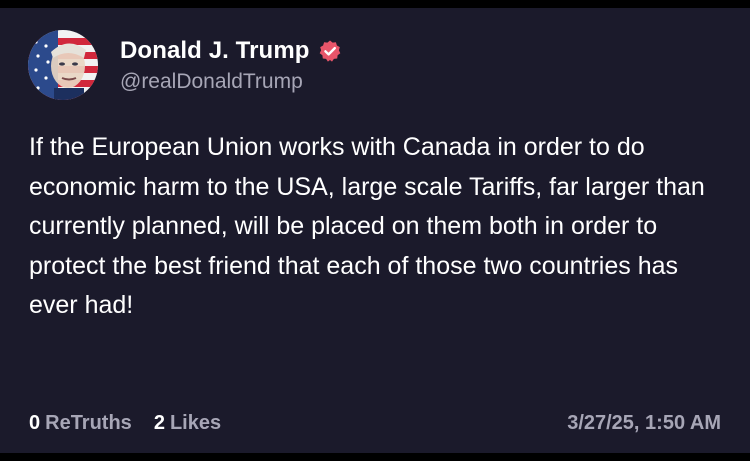 Image resolution: width=750 pixels, height=461 pixels. Describe the element at coordinates (644, 423) in the screenshot. I see `post-timestamp: 3/27/25, 1:50 AM` at that location.